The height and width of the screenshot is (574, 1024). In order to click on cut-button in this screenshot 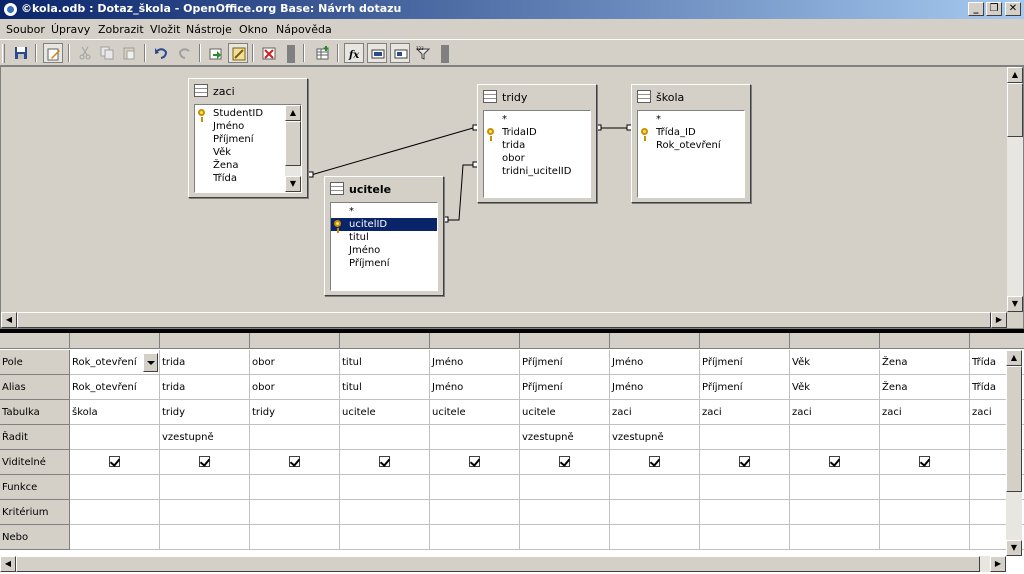, I will do `click(85, 53)`.